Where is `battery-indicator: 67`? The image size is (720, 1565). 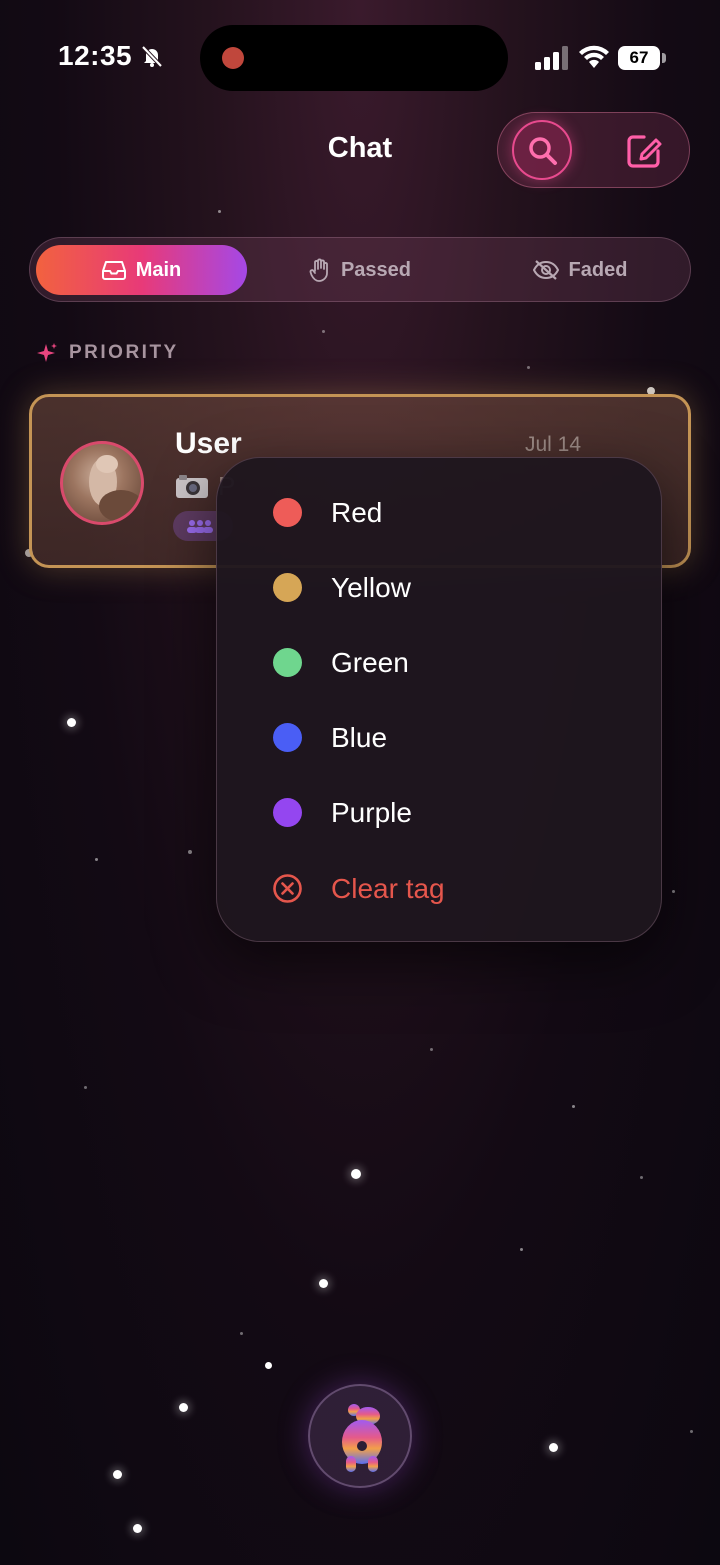 battery-indicator: 67 is located at coordinates (639, 58).